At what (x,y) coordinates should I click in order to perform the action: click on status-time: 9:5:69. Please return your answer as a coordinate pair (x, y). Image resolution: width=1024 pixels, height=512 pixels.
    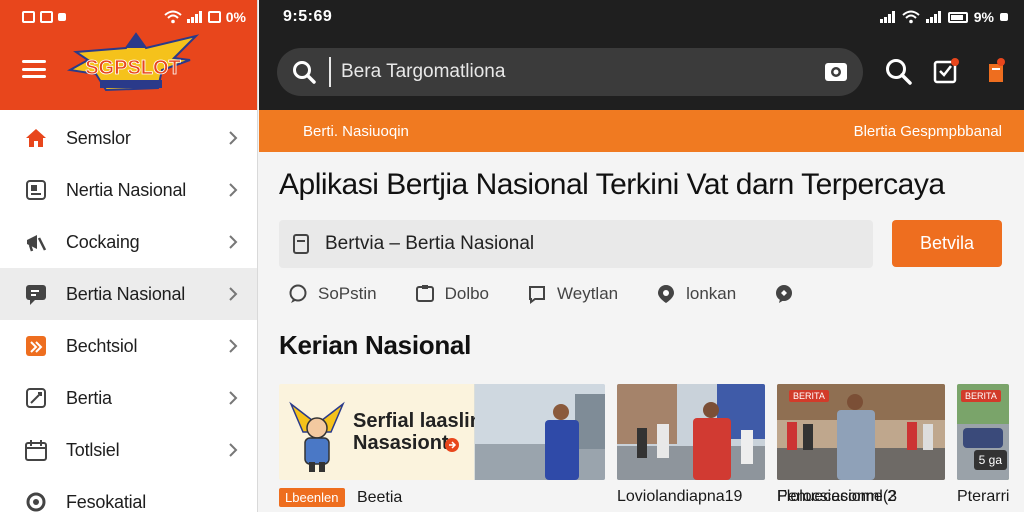
    Looking at the image, I should click on (308, 16).